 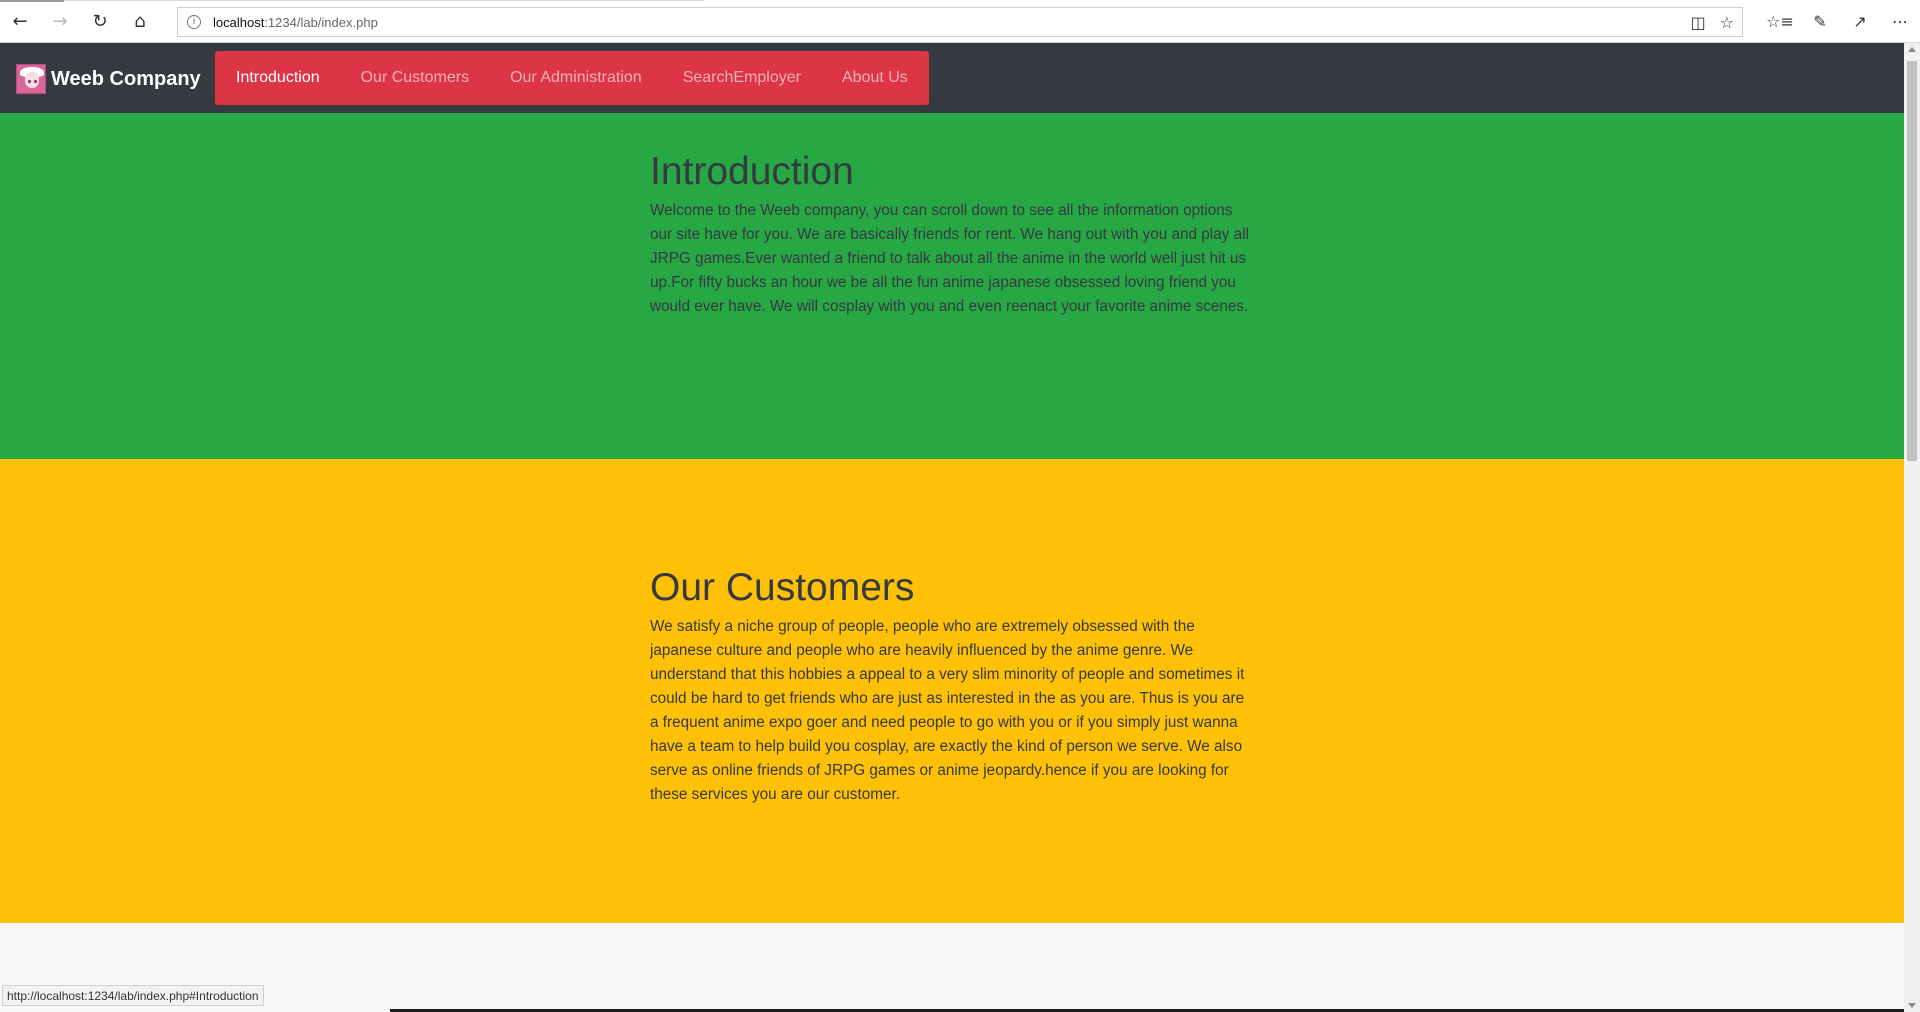 What do you see at coordinates (1820, 21) in the screenshot?
I see `pen-icon: ✎` at bounding box center [1820, 21].